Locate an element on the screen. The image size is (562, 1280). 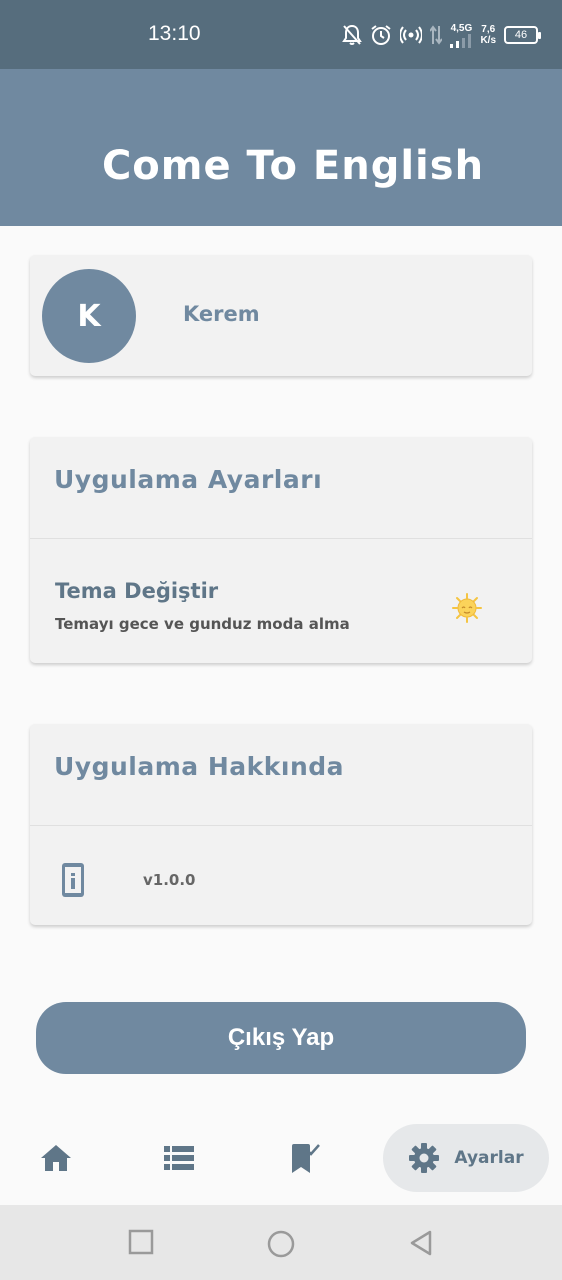
home-icon is located at coordinates (56, 1158).